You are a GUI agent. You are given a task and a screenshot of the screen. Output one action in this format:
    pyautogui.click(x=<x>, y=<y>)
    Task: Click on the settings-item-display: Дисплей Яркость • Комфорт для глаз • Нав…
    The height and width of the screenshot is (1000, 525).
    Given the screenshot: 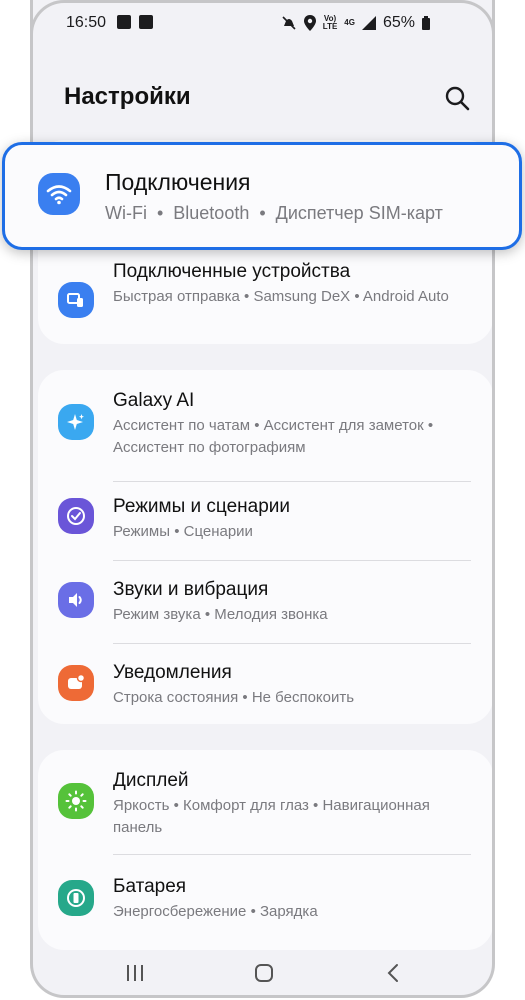 What is the action you would take?
    pyautogui.click(x=265, y=801)
    